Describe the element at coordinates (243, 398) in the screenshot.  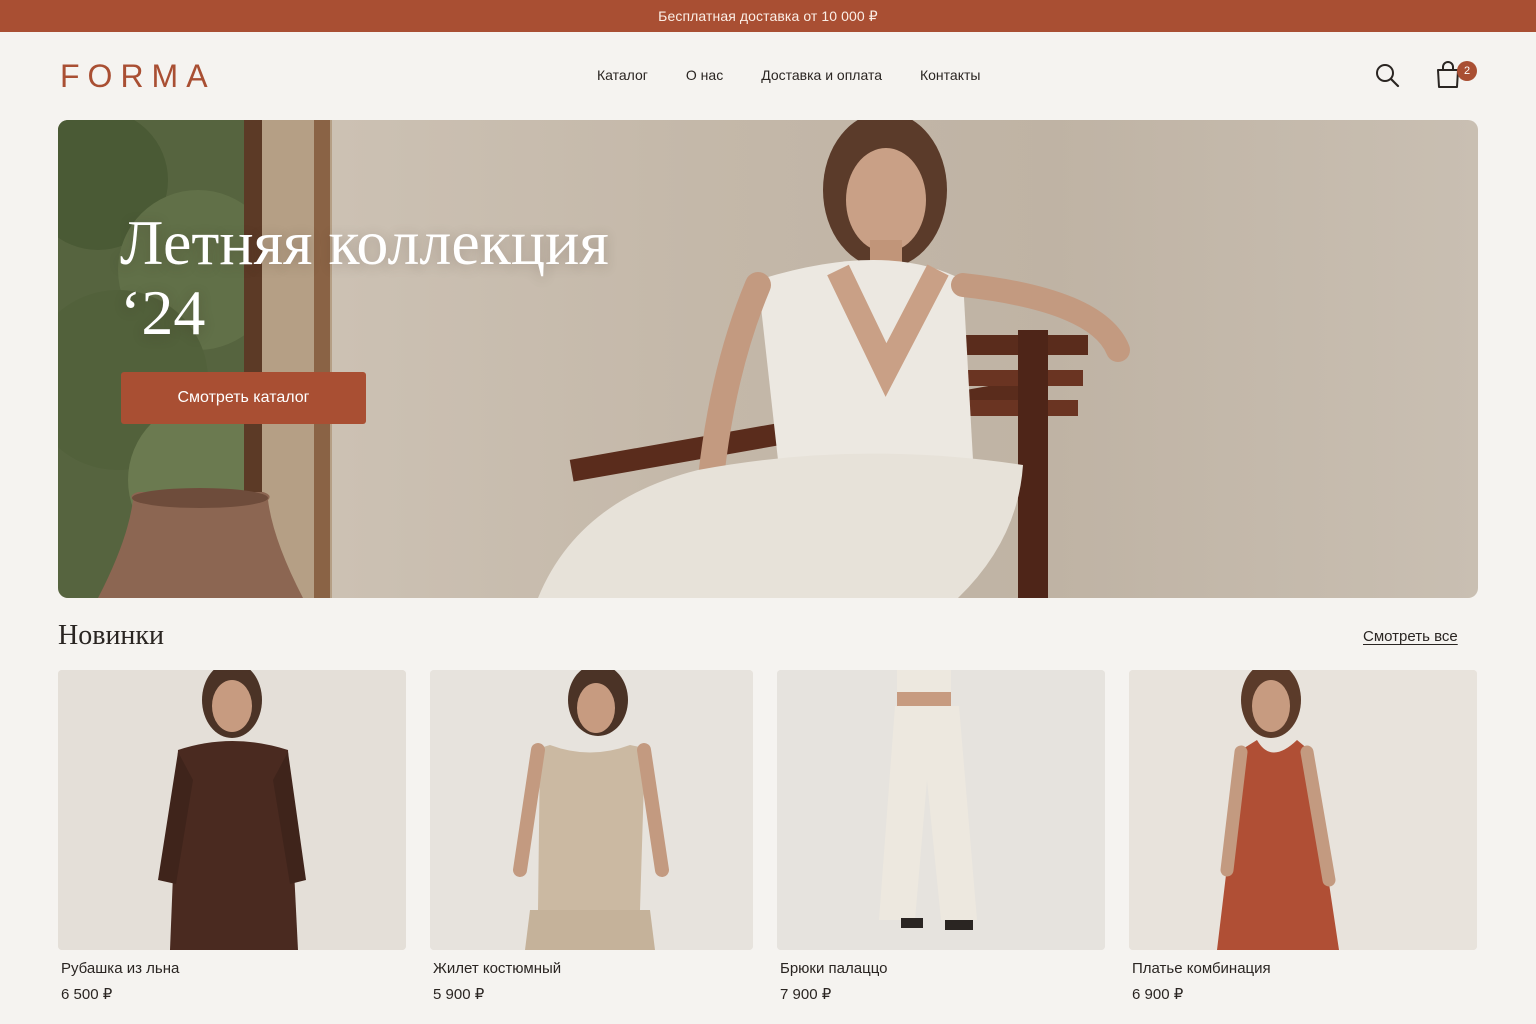
I see `view-catalog-button: Смотреть каталог` at that location.